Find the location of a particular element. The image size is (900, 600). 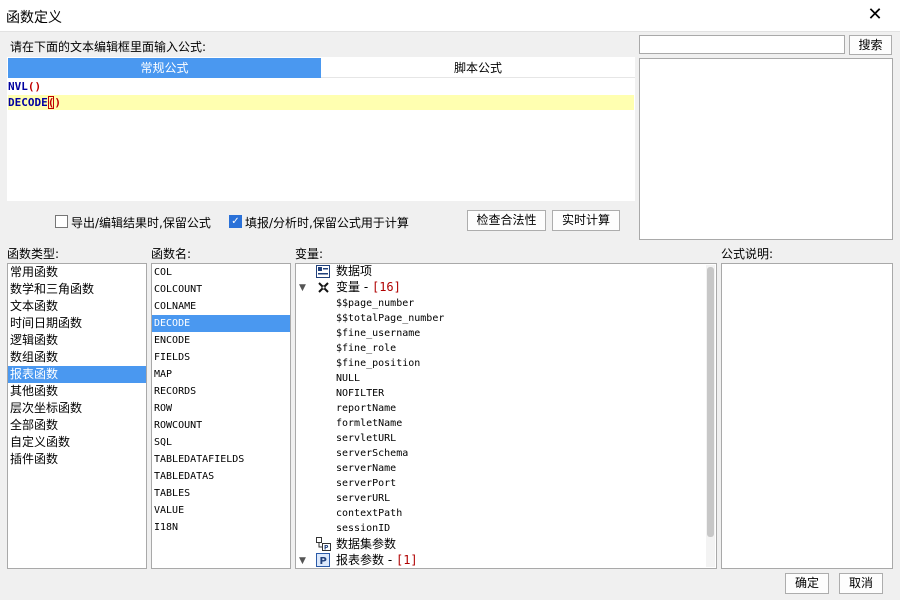

function-icon is located at coordinates (323, 287).